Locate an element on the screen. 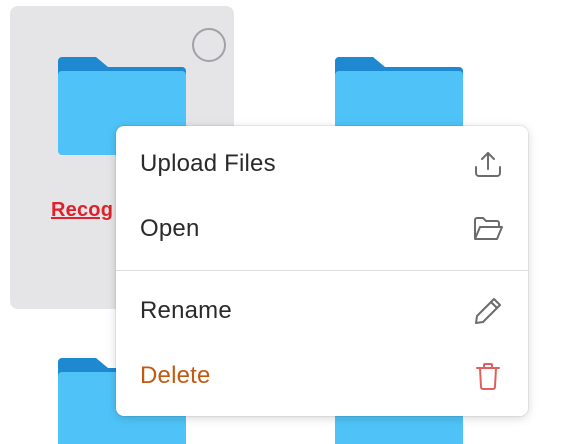 This screenshot has width=568, height=444. menu-item-upload-files: Upload Files is located at coordinates (322, 164).